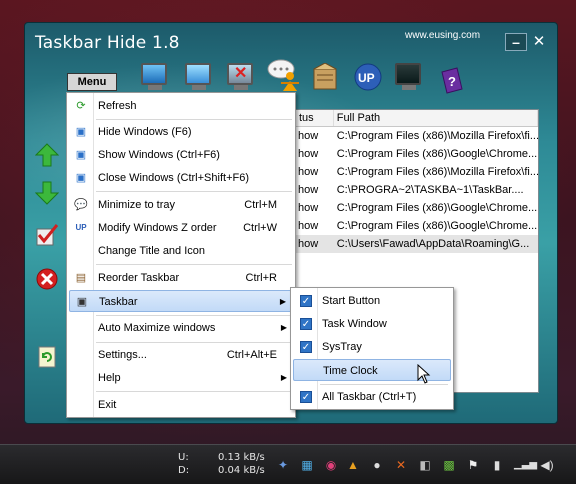  Describe the element at coordinates (473, 465) in the screenshot. I see `flag-icon: ⚑` at that location.